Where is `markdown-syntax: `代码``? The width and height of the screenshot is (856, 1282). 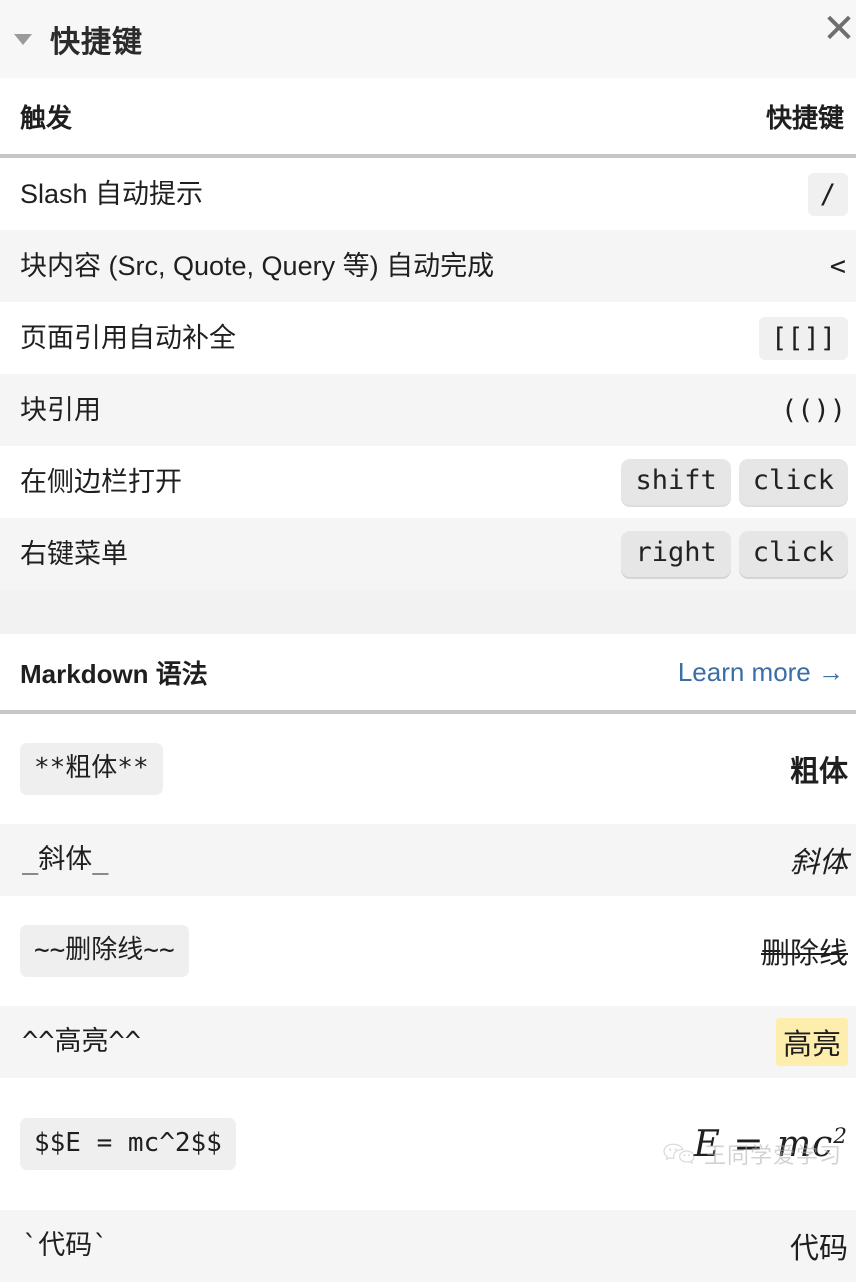 markdown-syntax: `代码` is located at coordinates (65, 1246).